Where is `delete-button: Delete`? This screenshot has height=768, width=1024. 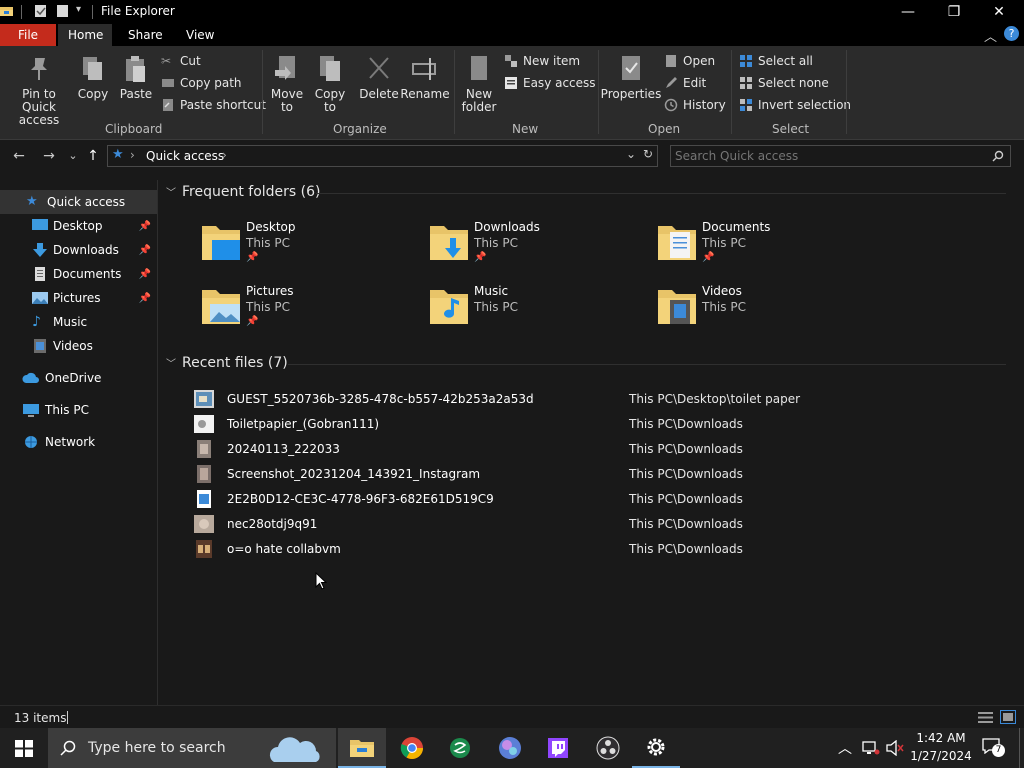
delete-button: Delete is located at coordinates (379, 77).